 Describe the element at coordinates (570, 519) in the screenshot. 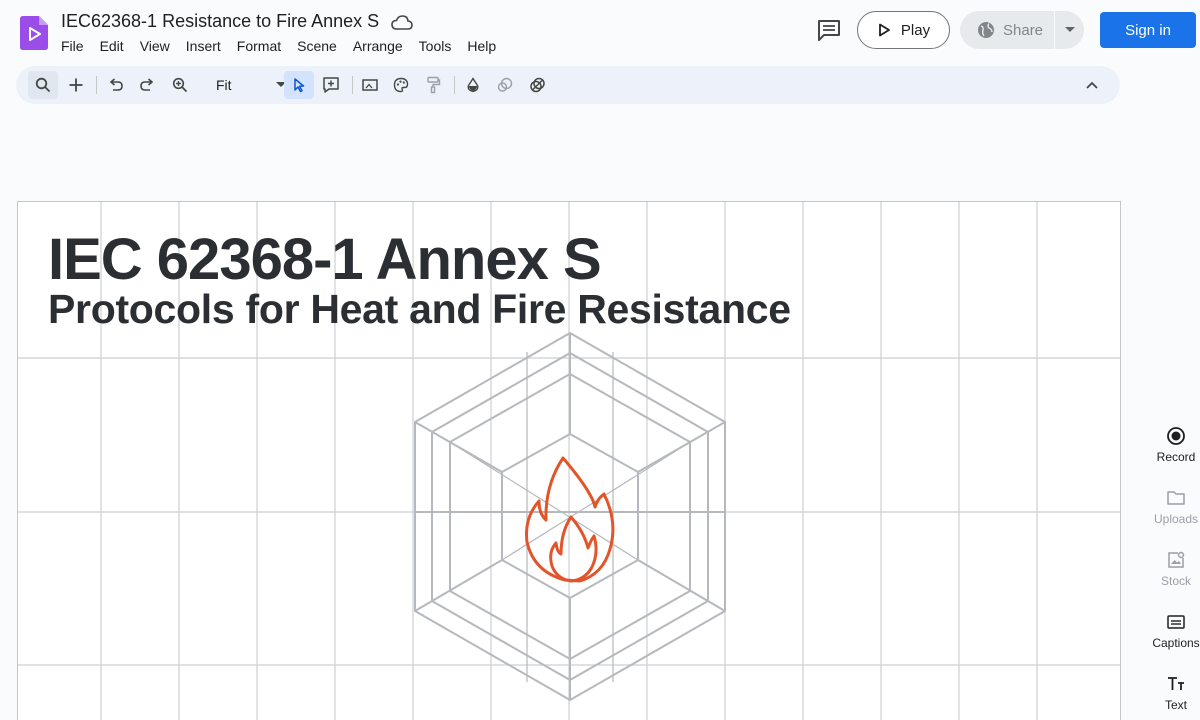

I see `flame-icon` at that location.